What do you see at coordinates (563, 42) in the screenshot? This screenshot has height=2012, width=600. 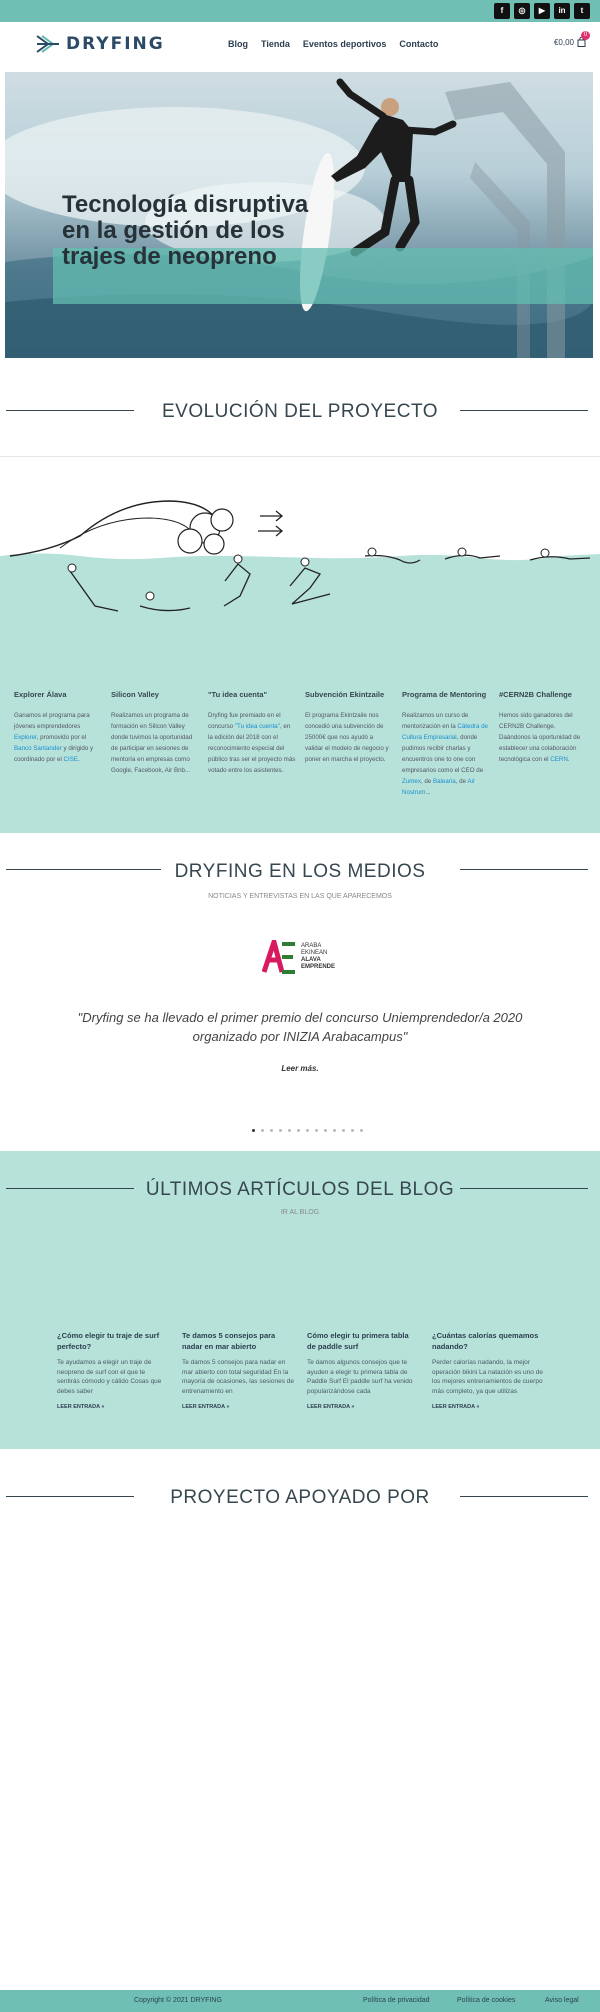 I see `cart-amount: €0,00` at bounding box center [563, 42].